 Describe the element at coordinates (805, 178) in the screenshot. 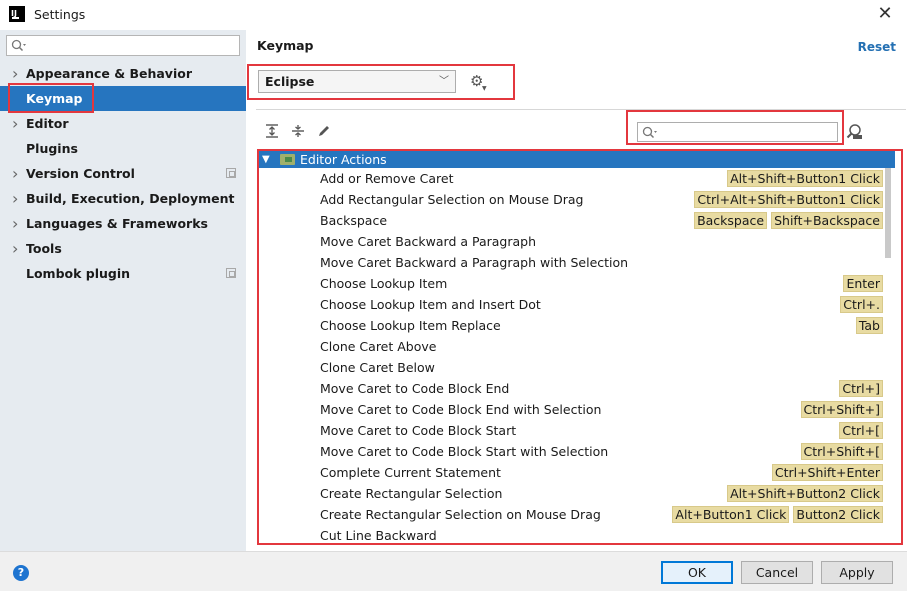

I see `shortcut-badge: Alt+Shift+Button1 Click` at that location.